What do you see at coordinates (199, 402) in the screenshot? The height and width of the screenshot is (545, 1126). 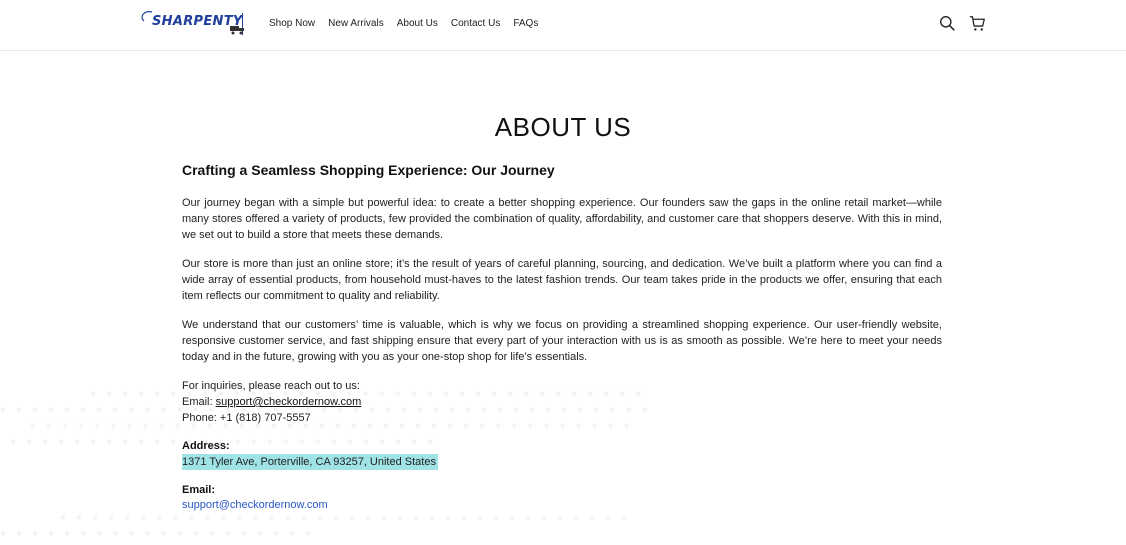 I see `email-prefix: Email:` at bounding box center [199, 402].